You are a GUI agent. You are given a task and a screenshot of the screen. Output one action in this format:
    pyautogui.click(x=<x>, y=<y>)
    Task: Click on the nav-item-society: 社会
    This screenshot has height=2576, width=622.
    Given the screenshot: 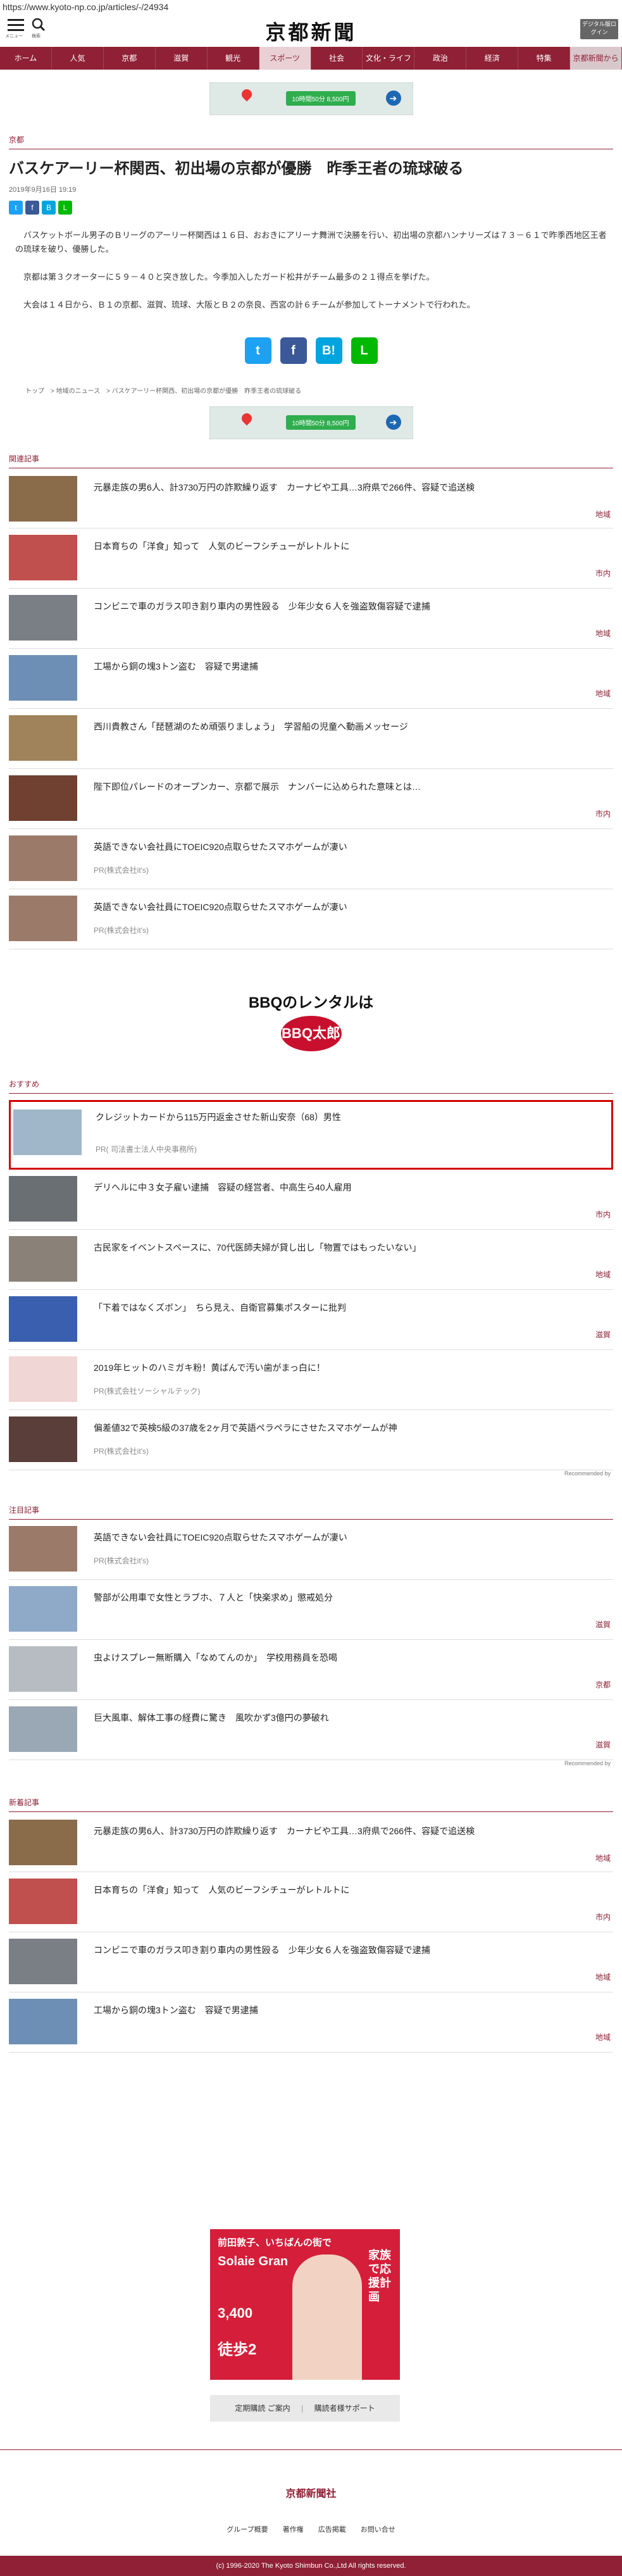 What is the action you would take?
    pyautogui.click(x=337, y=58)
    